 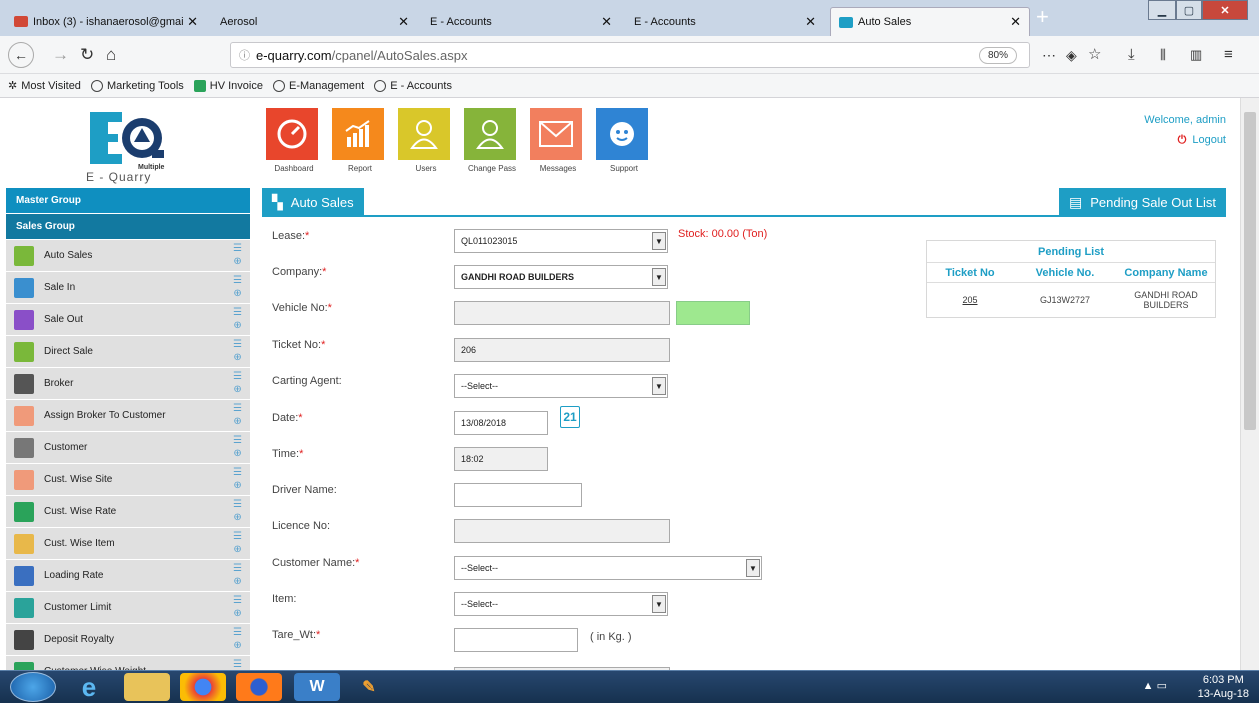 I want to click on logout-link: ⏻ Logout, so click(x=1202, y=140).